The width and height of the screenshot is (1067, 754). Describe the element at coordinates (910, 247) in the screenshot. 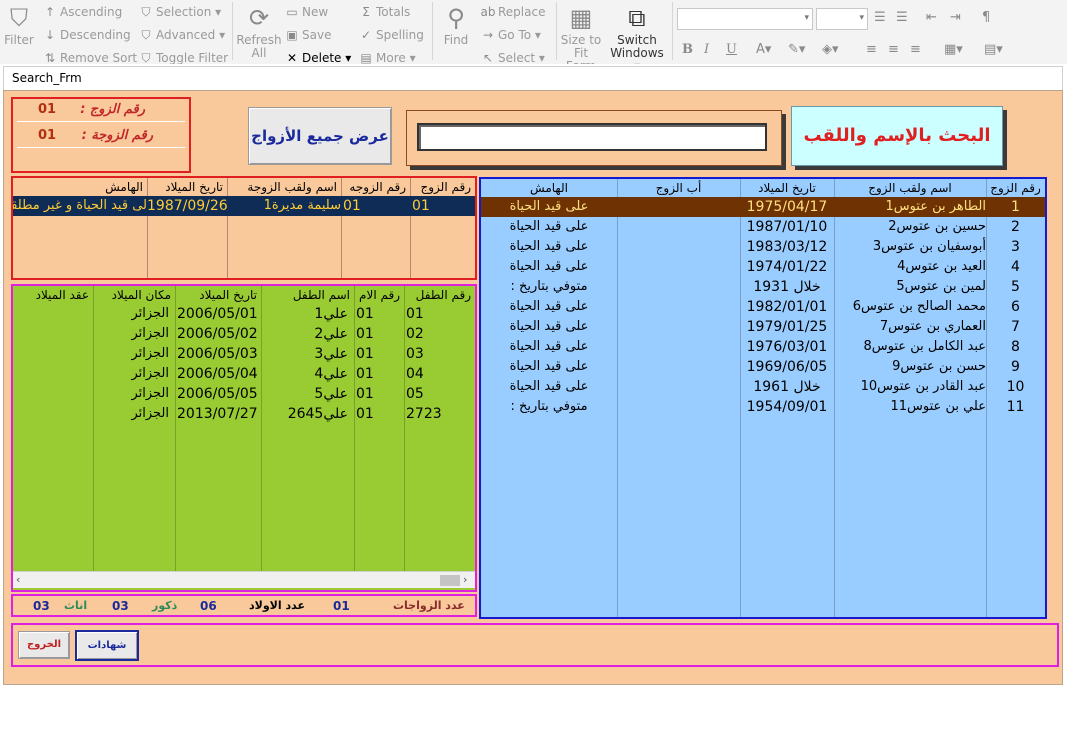

I see `cell-husband-name: أبوسفيان بن عتوس3` at that location.